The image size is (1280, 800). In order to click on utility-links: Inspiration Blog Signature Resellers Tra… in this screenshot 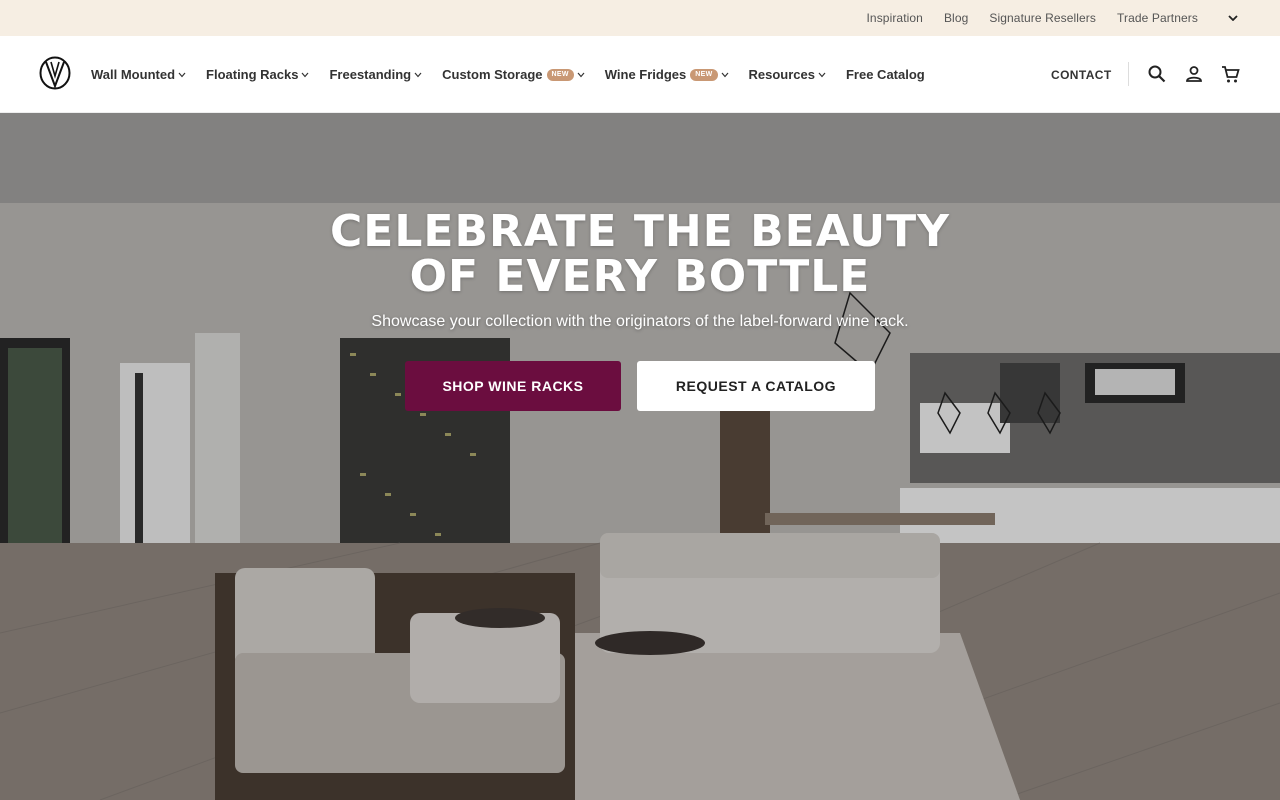, I will do `click(1032, 18)`.